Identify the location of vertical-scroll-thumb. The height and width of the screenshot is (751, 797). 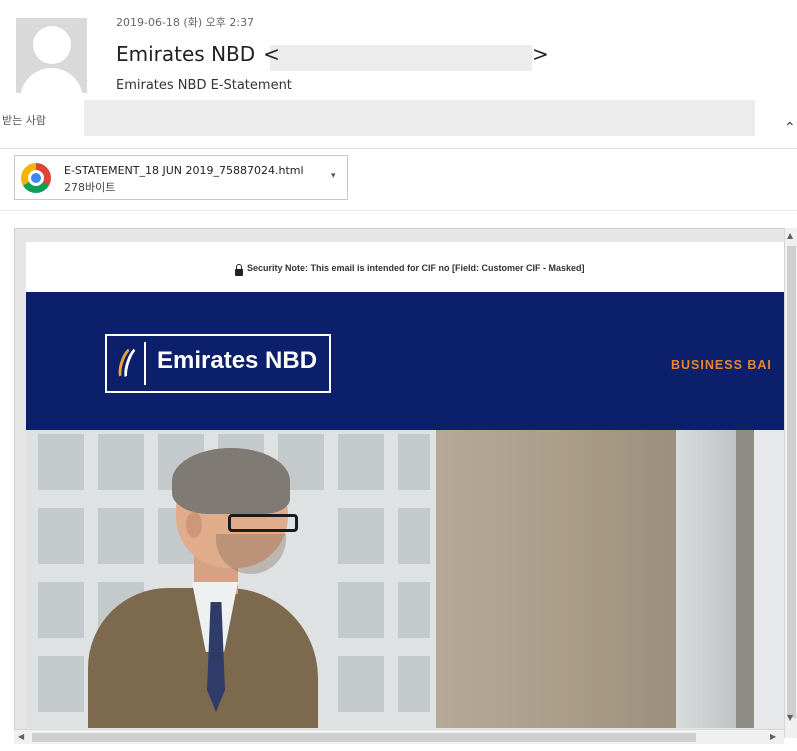
(791, 482).